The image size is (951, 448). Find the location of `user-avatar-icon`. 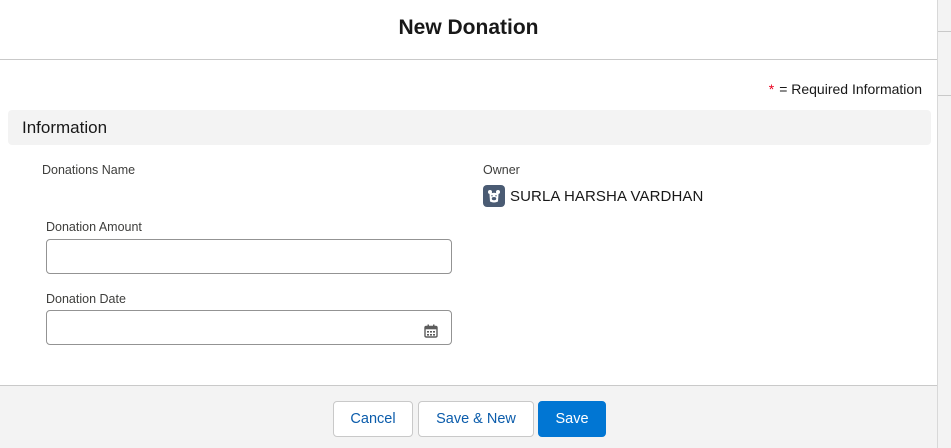

user-avatar-icon is located at coordinates (494, 196).